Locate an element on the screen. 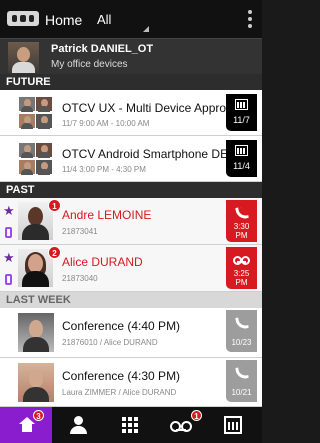  missed-count-badge: 2 is located at coordinates (54, 252).